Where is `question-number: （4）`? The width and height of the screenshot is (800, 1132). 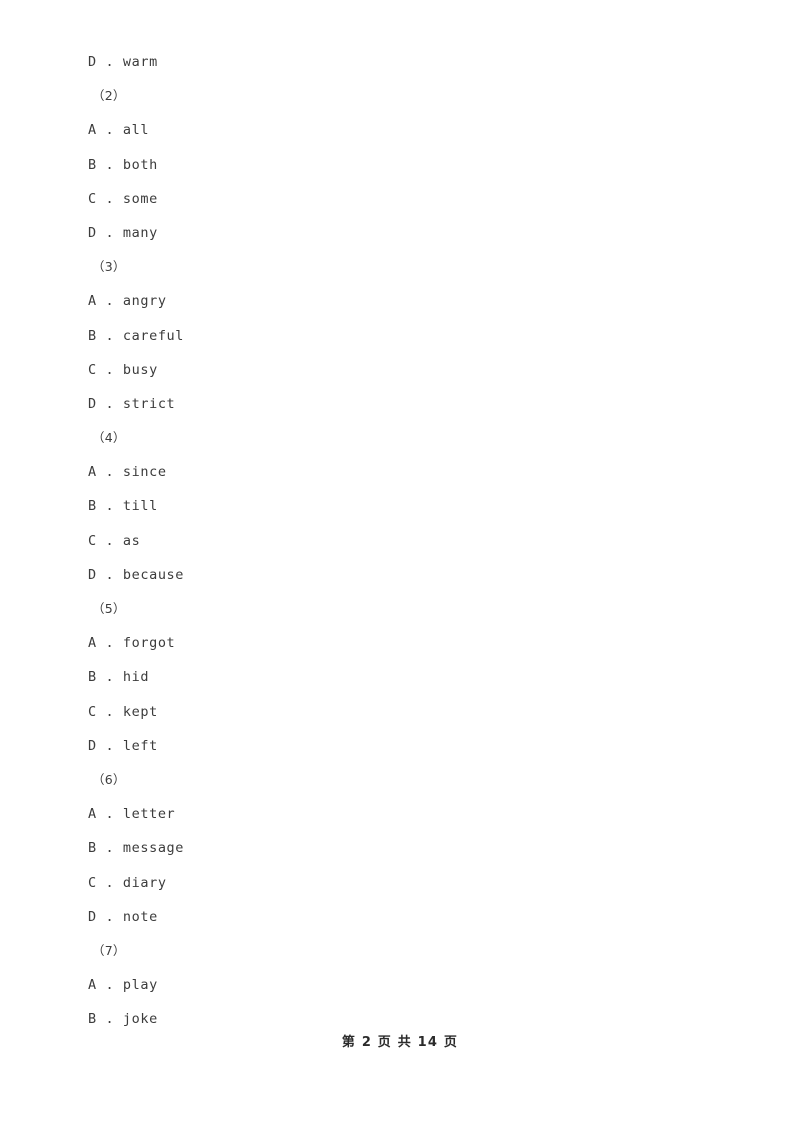 question-number: （4） is located at coordinates (400, 438).